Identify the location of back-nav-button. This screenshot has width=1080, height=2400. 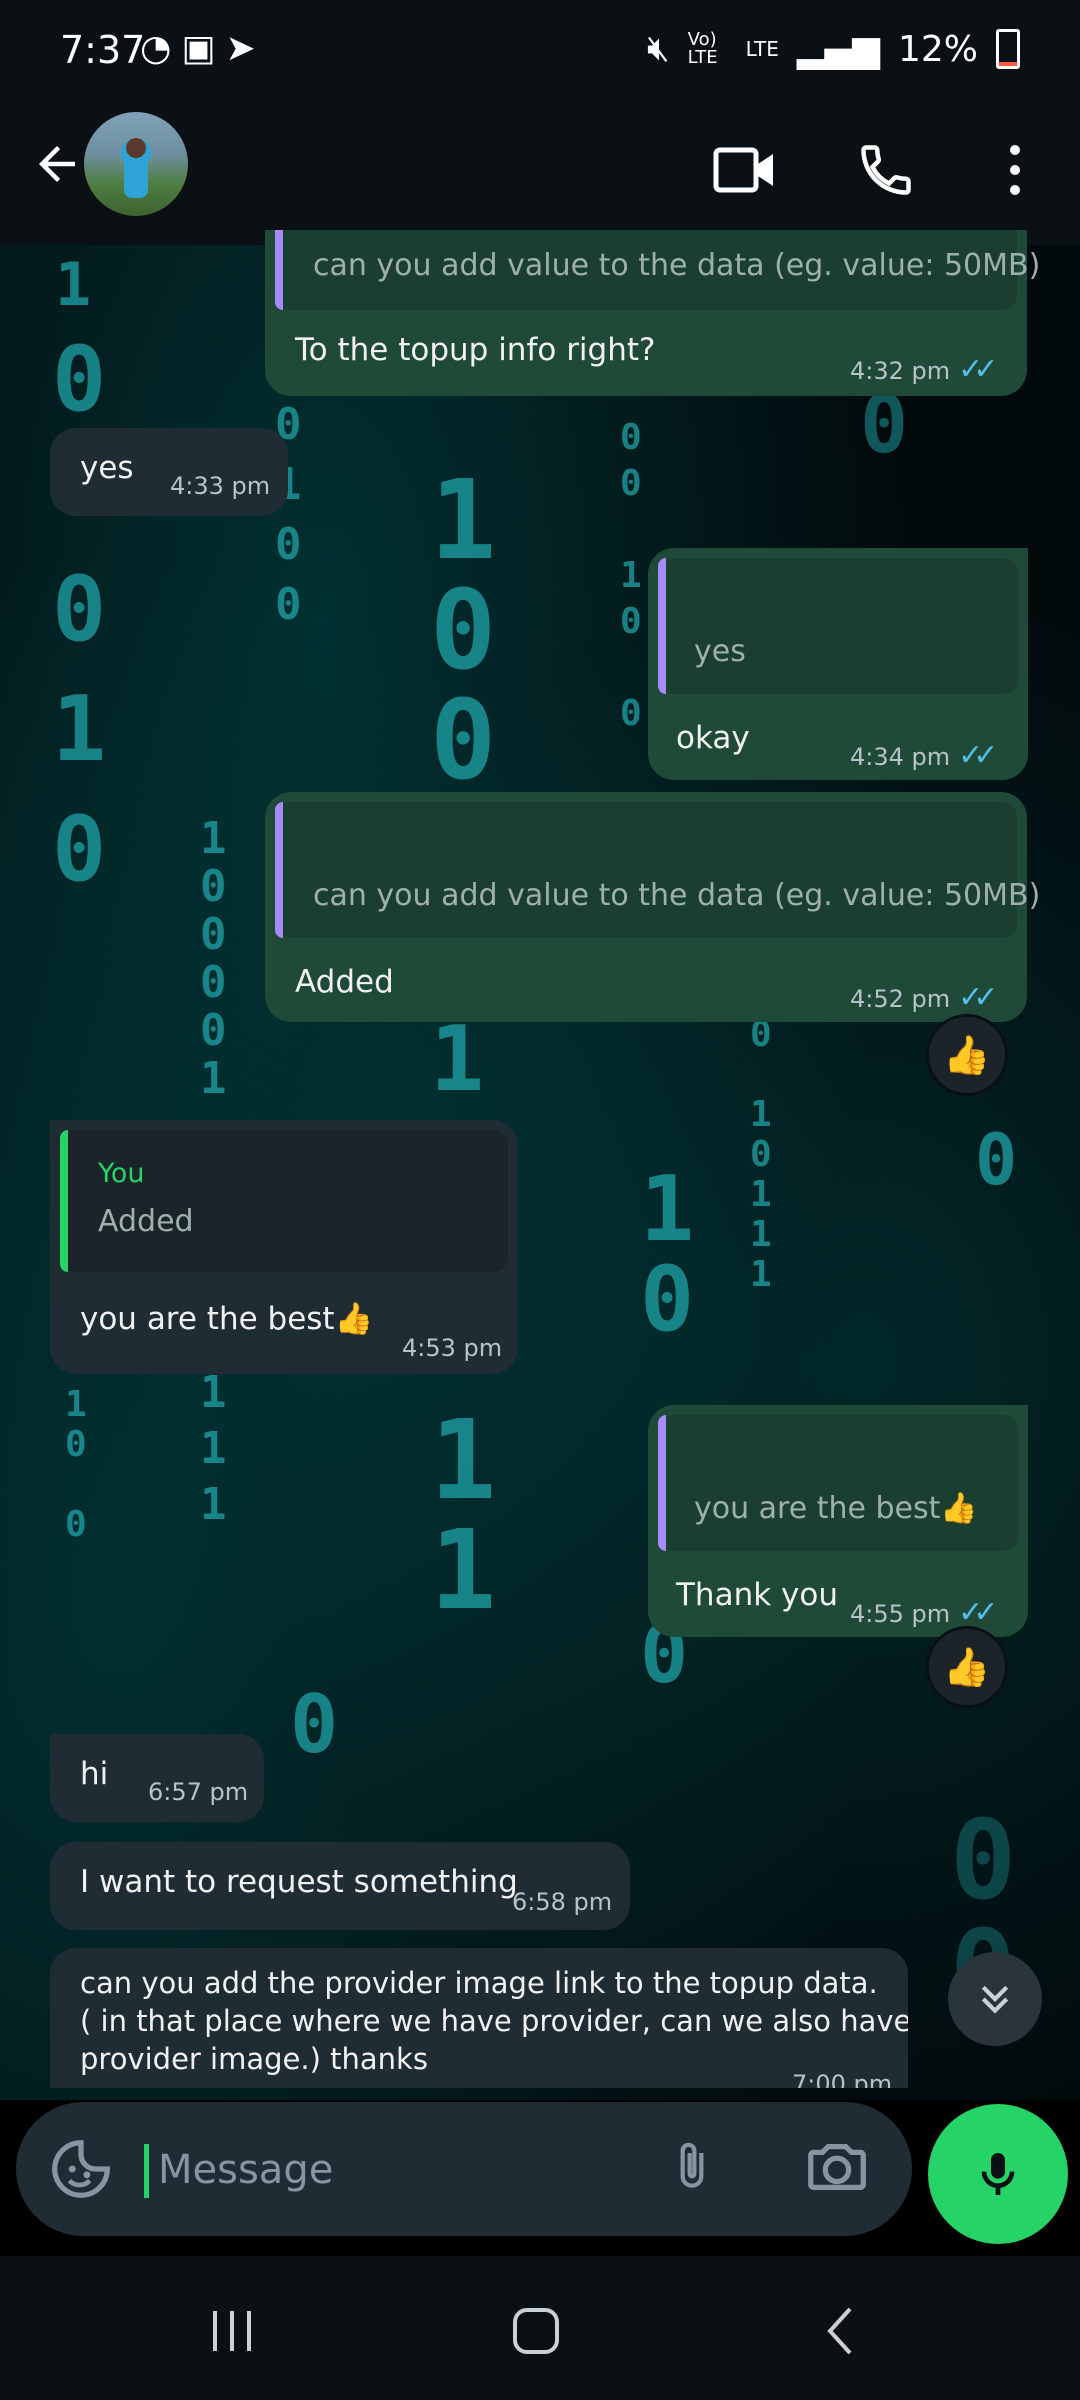
(840, 2331).